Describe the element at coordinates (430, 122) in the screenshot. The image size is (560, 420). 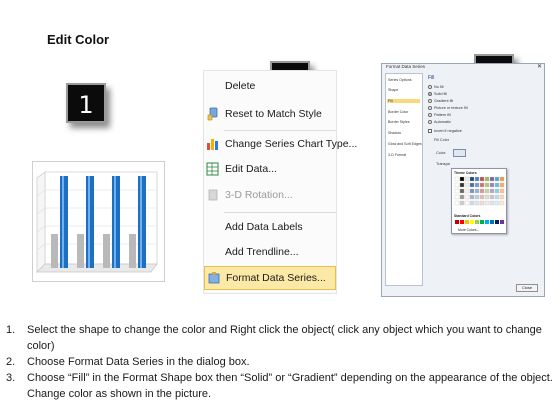
I see `radio-icon` at that location.